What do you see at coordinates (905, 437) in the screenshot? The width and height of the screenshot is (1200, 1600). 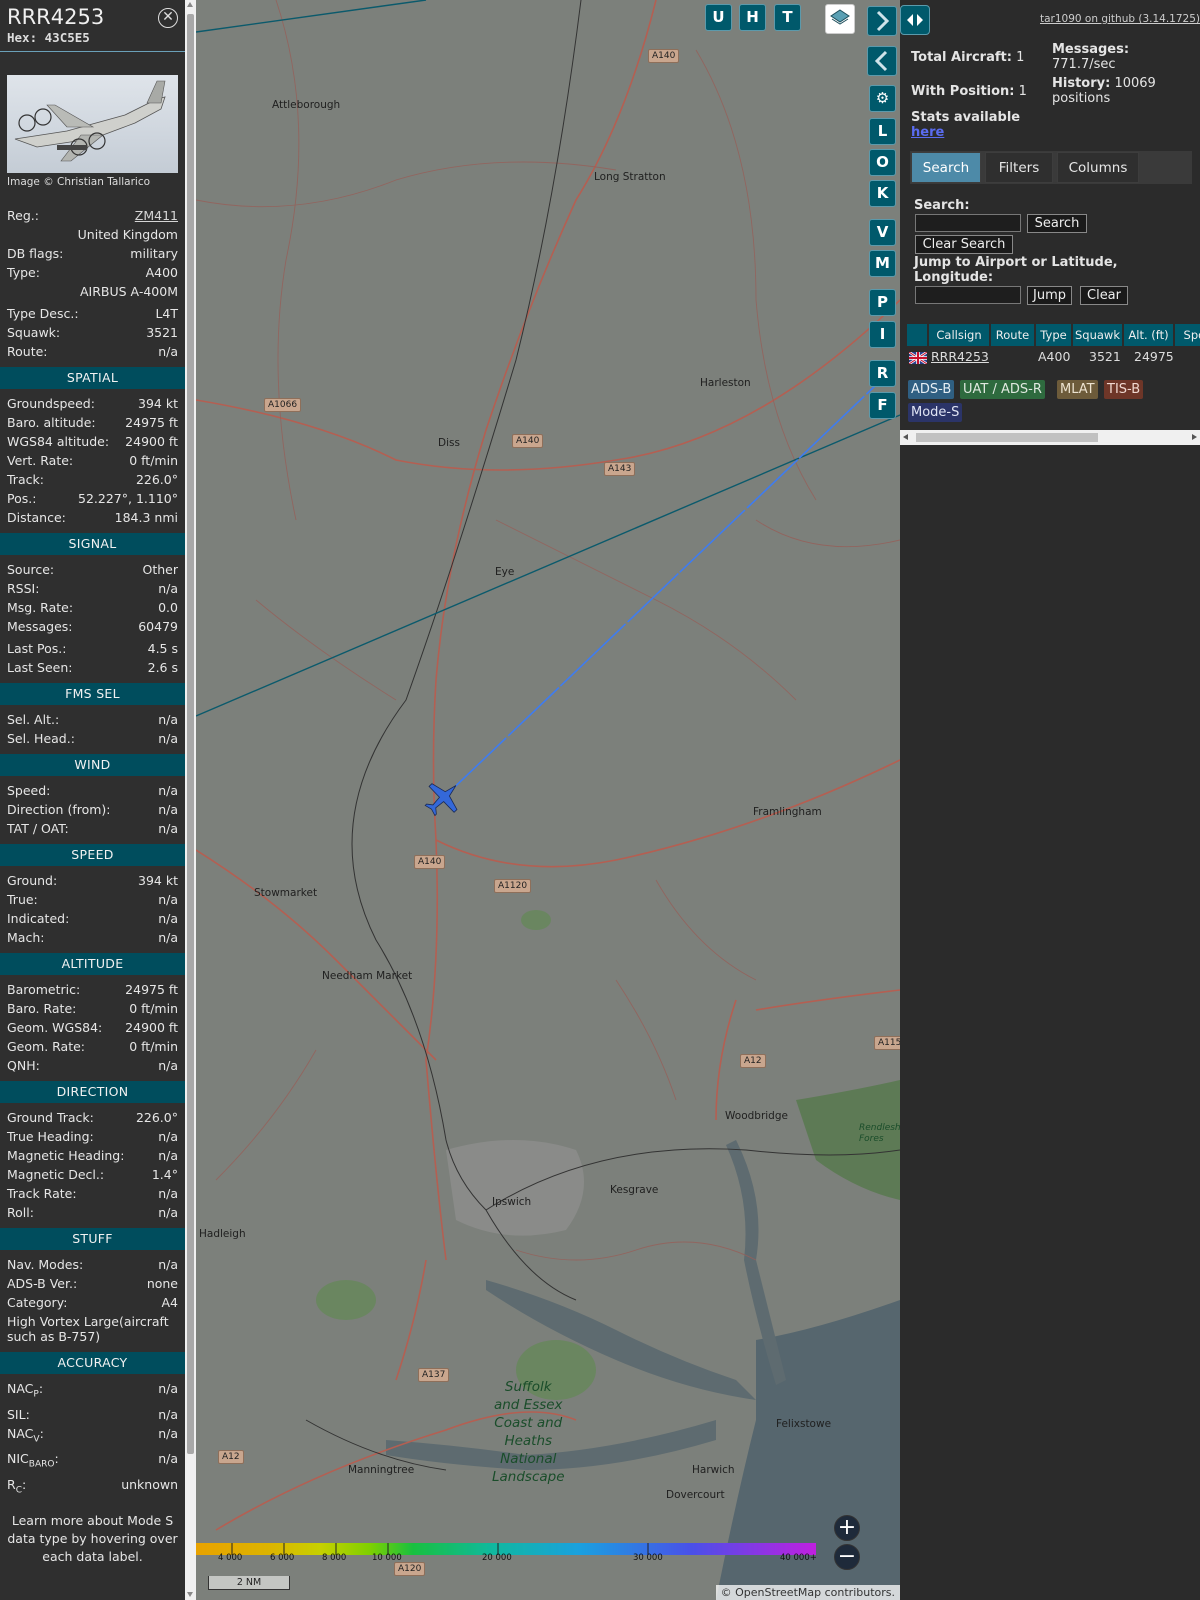 I see `scroll-left-arrow-icon` at bounding box center [905, 437].